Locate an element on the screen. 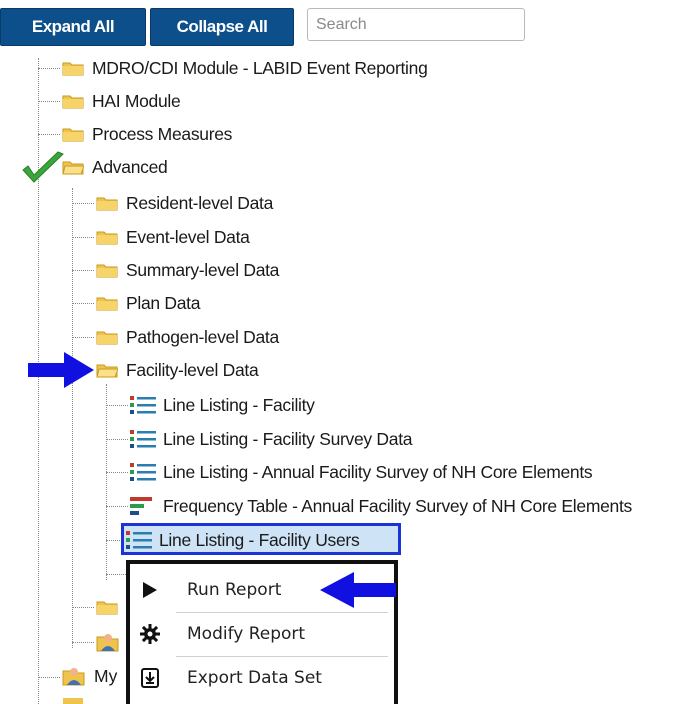  menu-item-label: Modify Report is located at coordinates (246, 634).